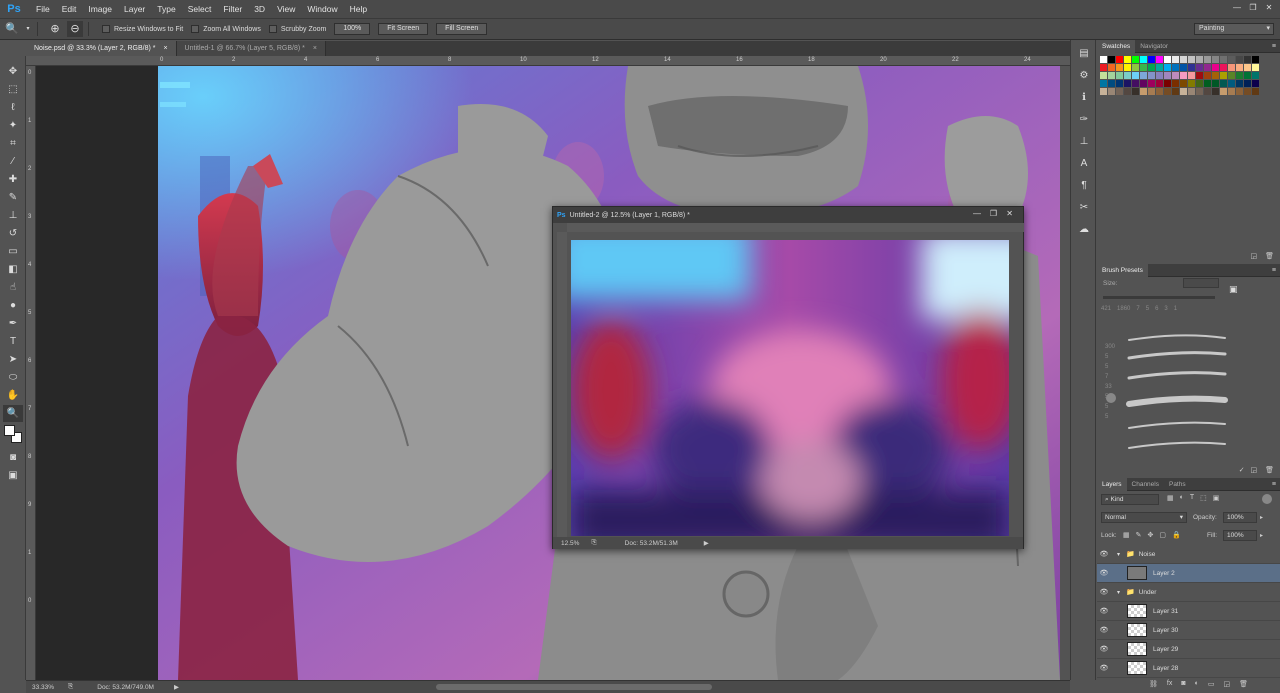 The image size is (1280, 693). I want to click on healing-brush-tool-icon: ✚, so click(13, 179).